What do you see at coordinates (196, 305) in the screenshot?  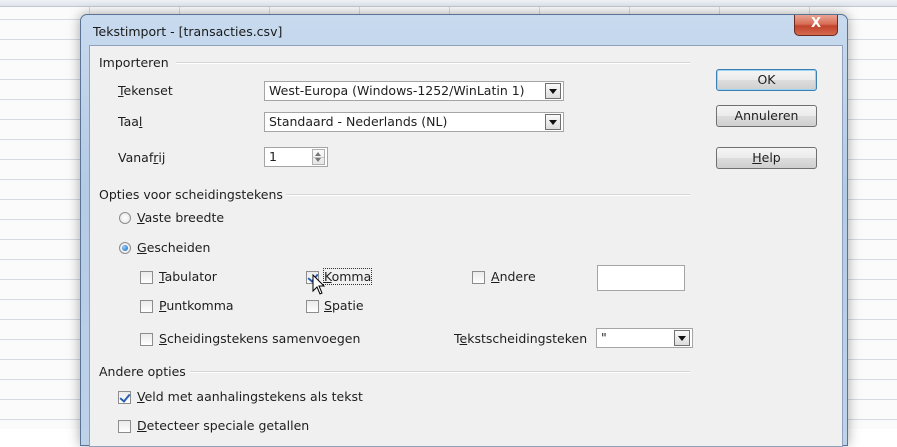 I see `puntkomma-label: Puntkomma` at bounding box center [196, 305].